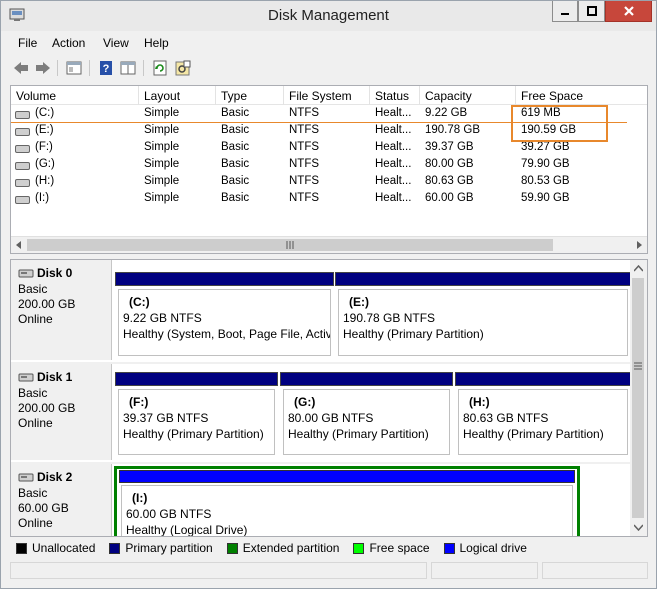  Describe the element at coordinates (449, 181) in the screenshot. I see `volume-capacity: 80.63 GB` at that location.